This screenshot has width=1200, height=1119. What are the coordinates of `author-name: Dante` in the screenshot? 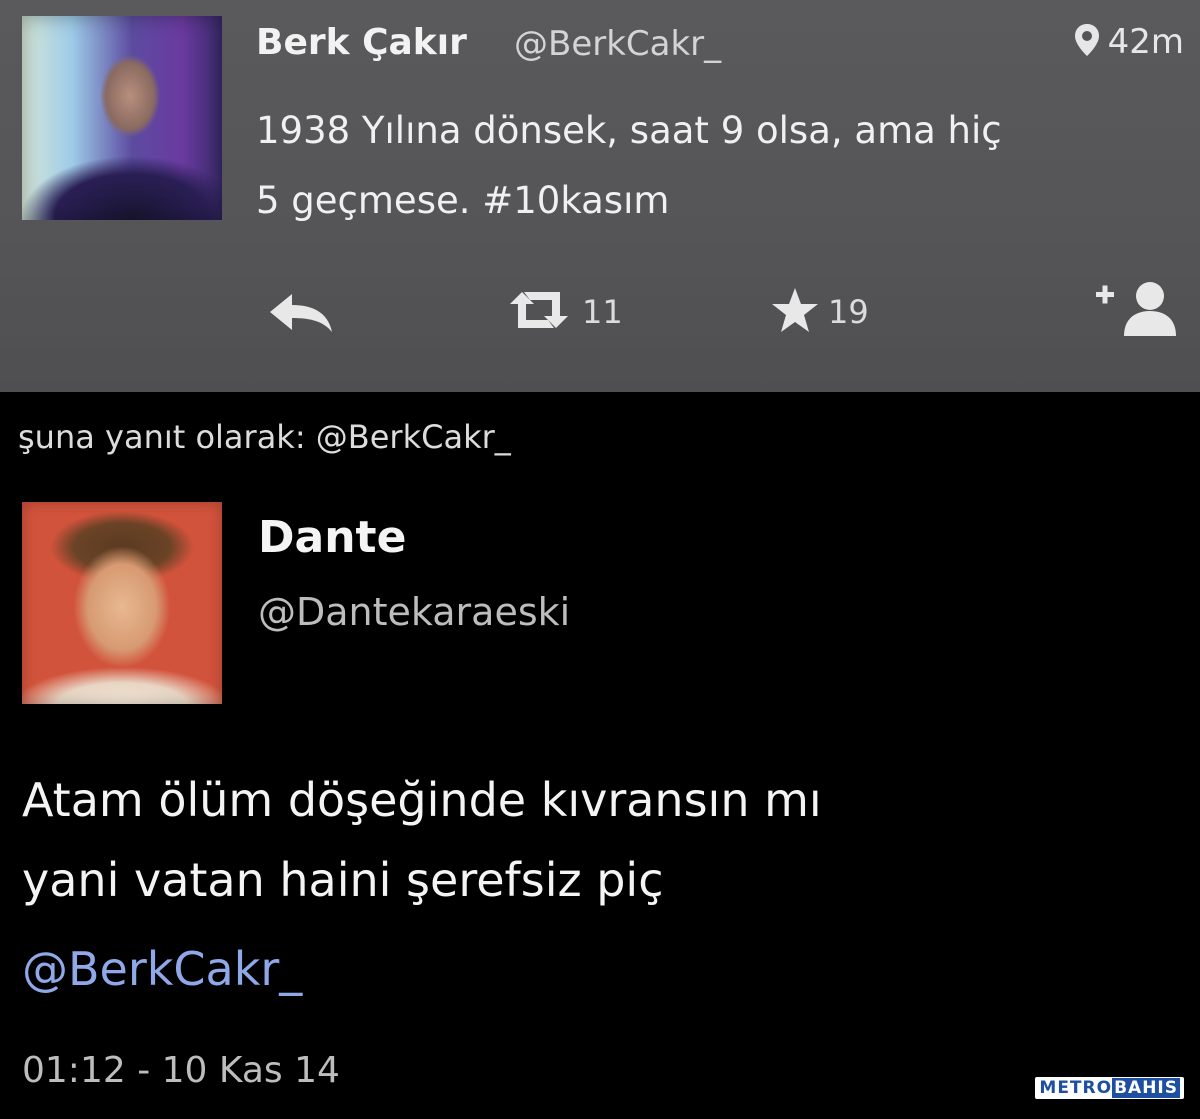 It's located at (332, 537).